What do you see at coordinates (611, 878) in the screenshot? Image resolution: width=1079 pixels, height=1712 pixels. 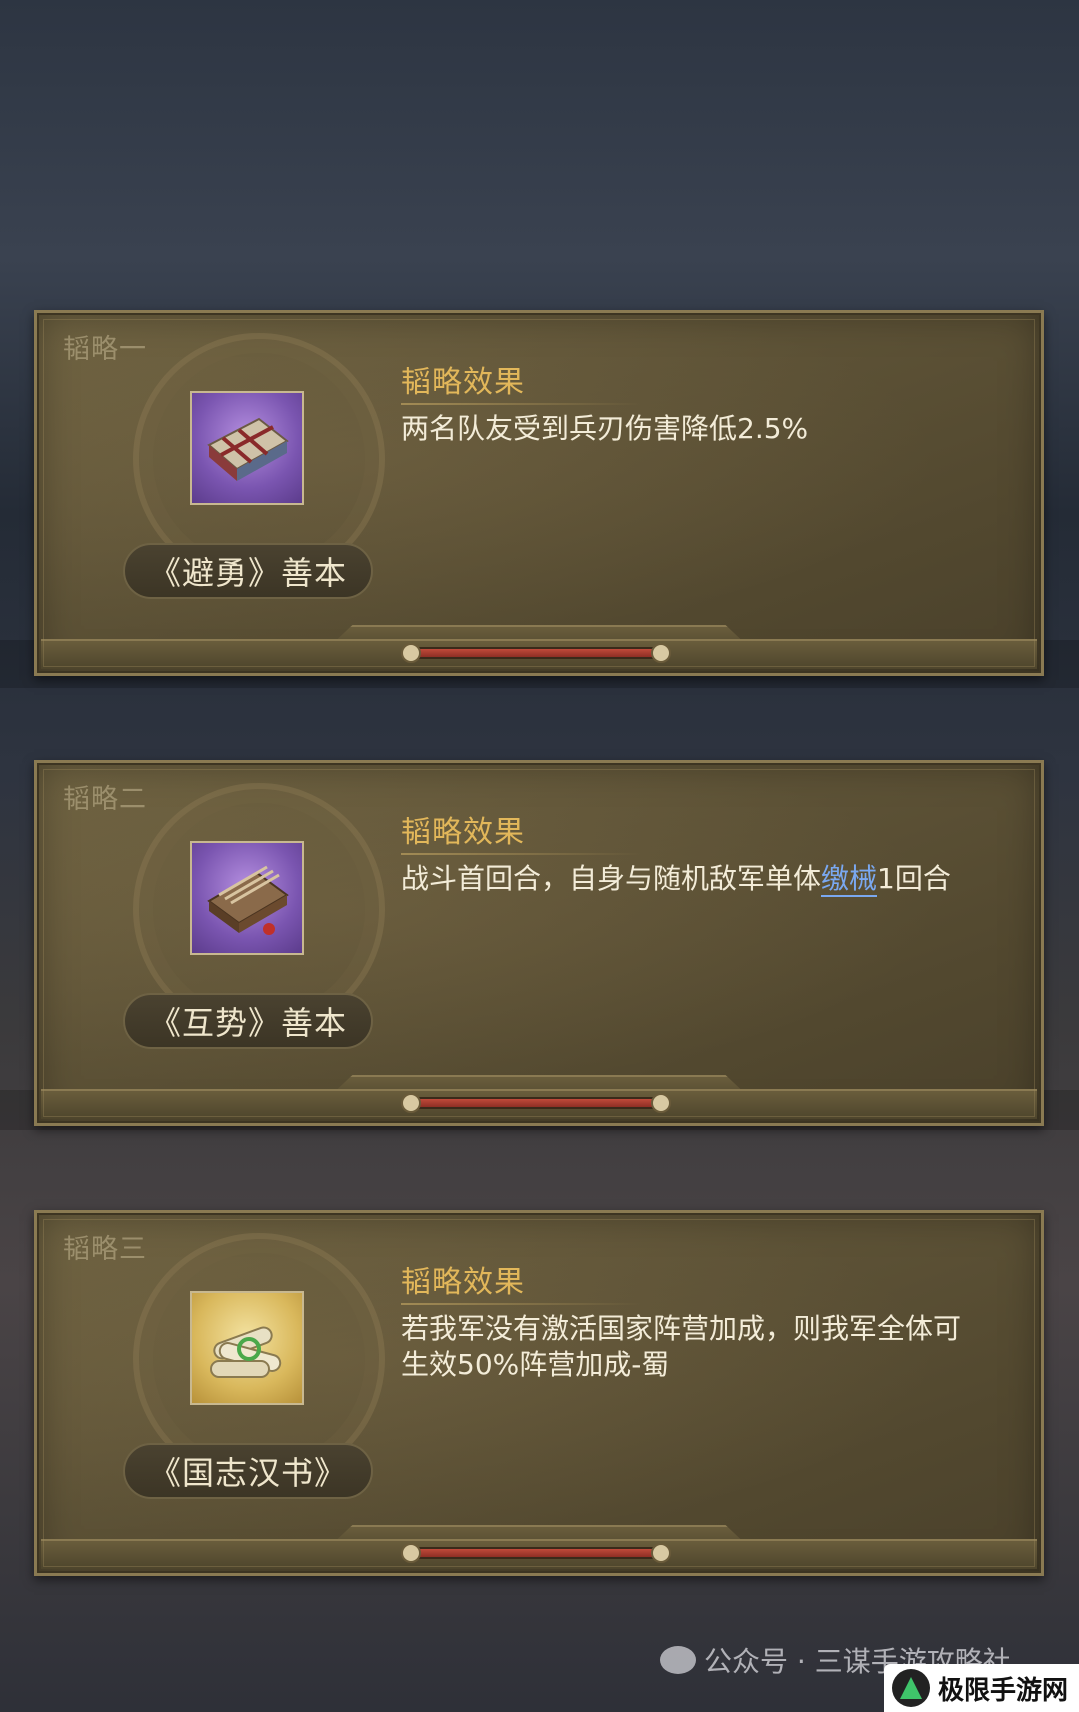 I see `effect-text-before: 战斗首回合，自身与随机敌军单体` at bounding box center [611, 878].